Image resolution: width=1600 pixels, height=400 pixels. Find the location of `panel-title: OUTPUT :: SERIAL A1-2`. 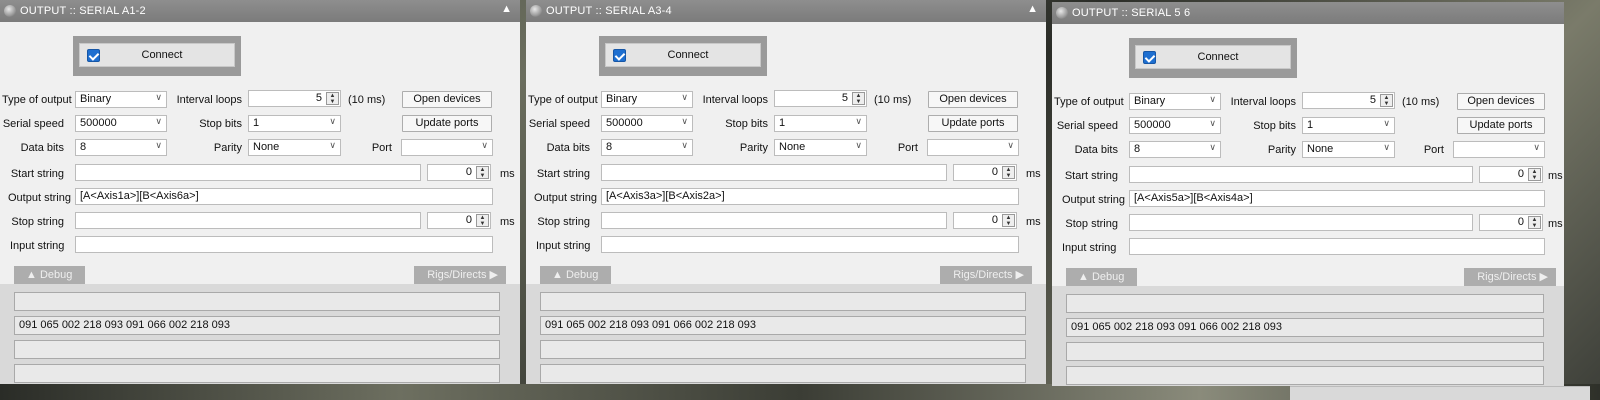

panel-title: OUTPUT :: SERIAL A1-2 is located at coordinates (83, 11).